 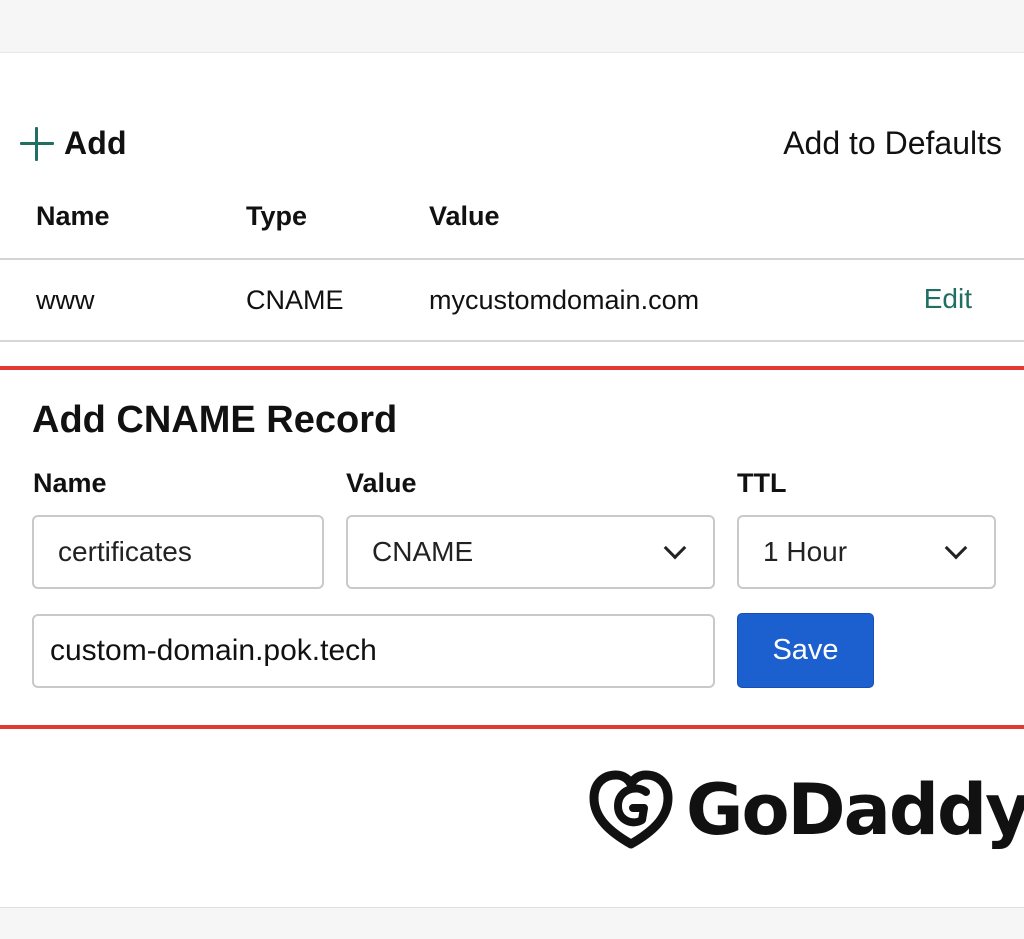 I want to click on ttl-select: 1 Hour, so click(x=866, y=552).